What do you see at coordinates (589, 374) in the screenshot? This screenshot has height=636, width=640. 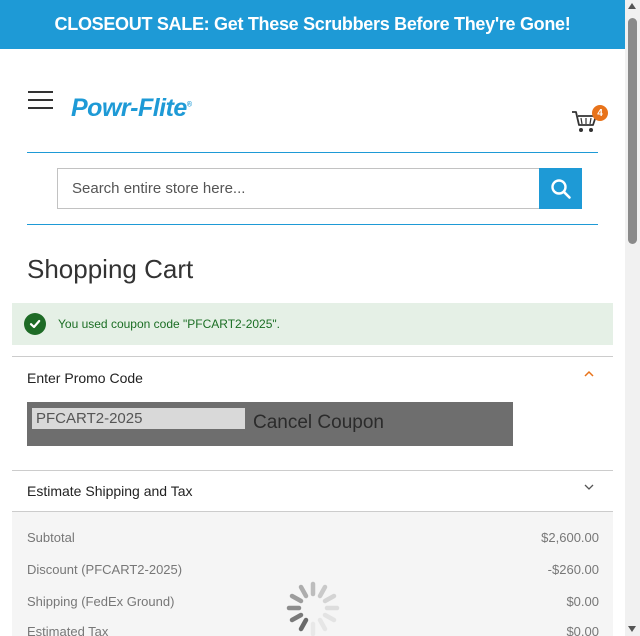 I see `chevron-up-icon` at bounding box center [589, 374].